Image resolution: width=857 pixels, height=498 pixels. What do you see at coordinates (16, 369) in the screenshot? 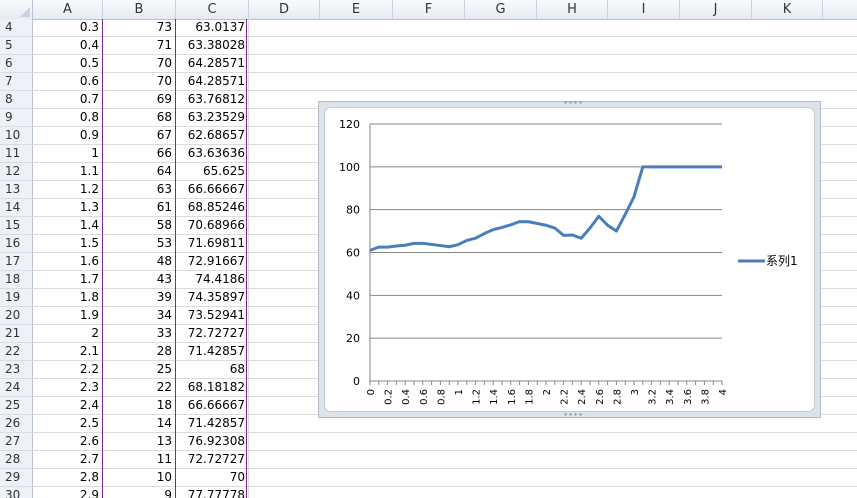
I see `row-header: 23` at bounding box center [16, 369].